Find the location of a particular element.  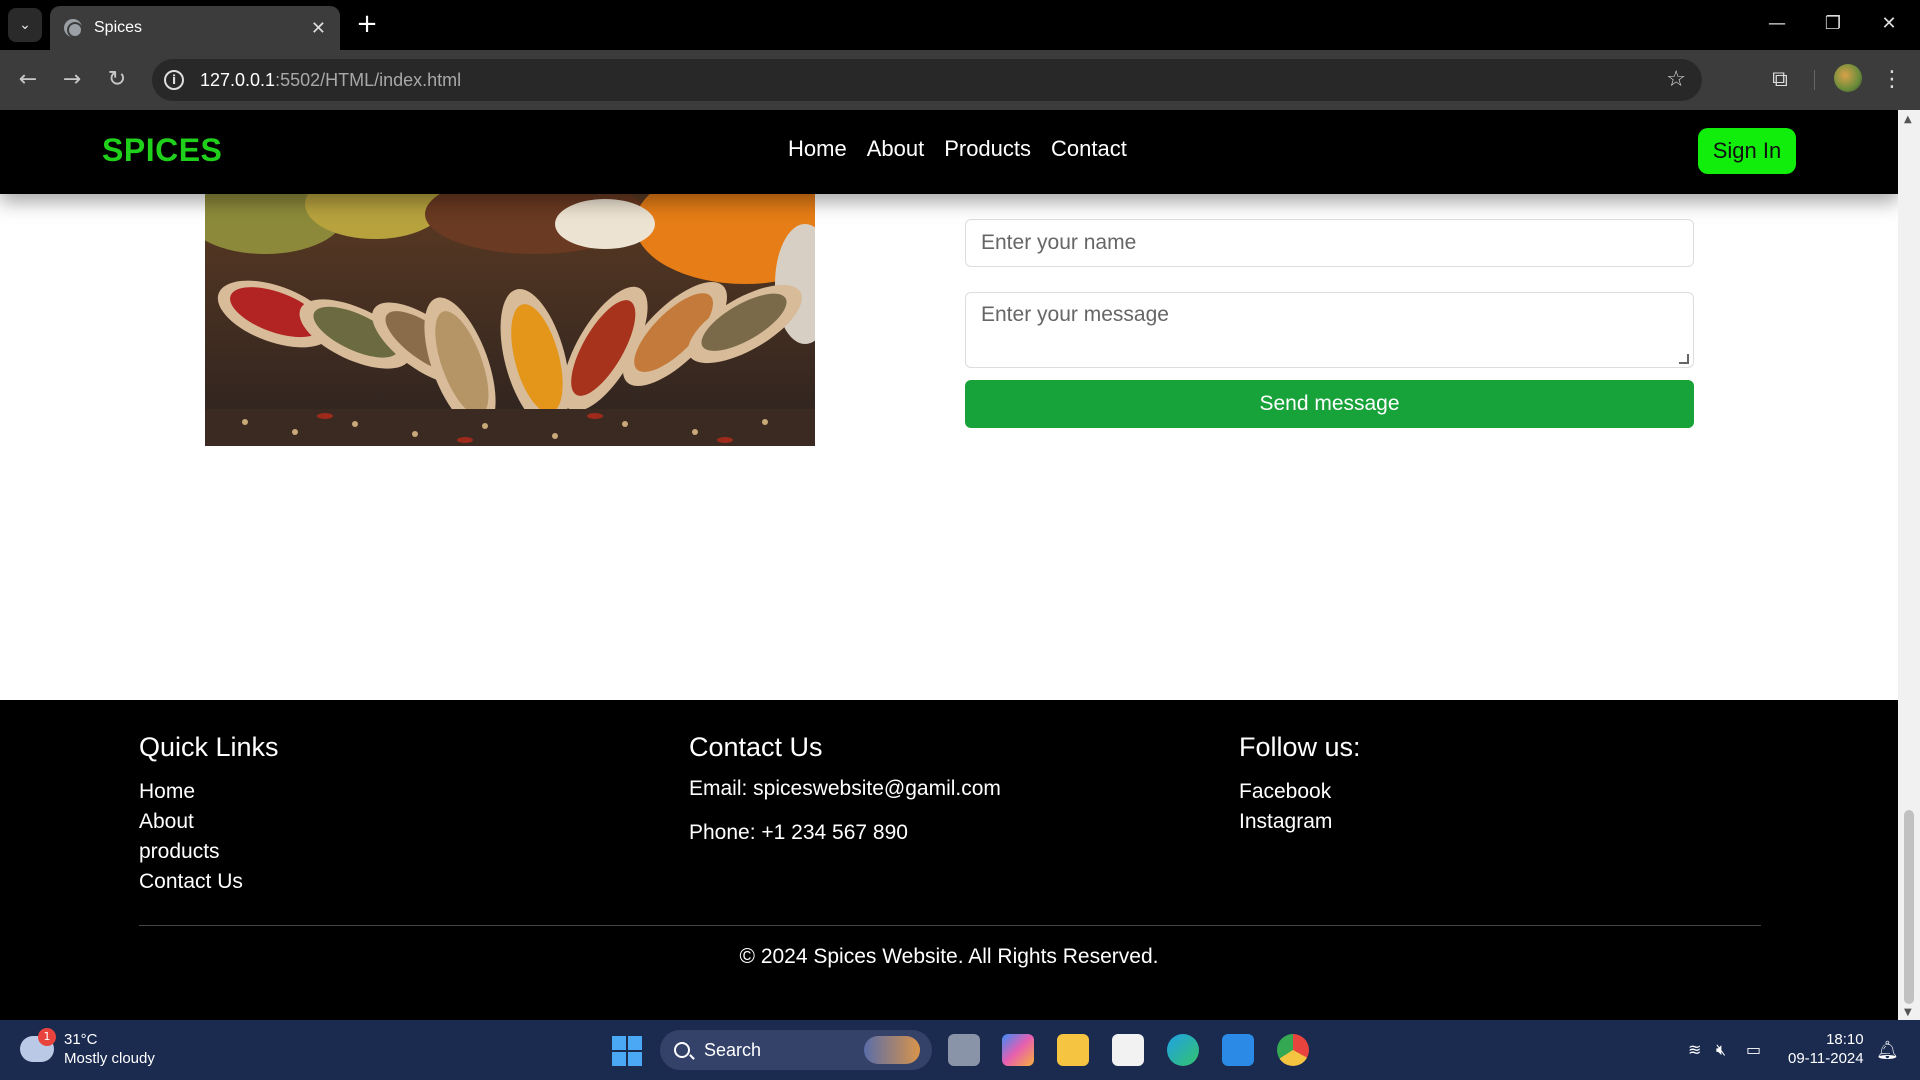

nav-contact: Contact is located at coordinates (1089, 149).